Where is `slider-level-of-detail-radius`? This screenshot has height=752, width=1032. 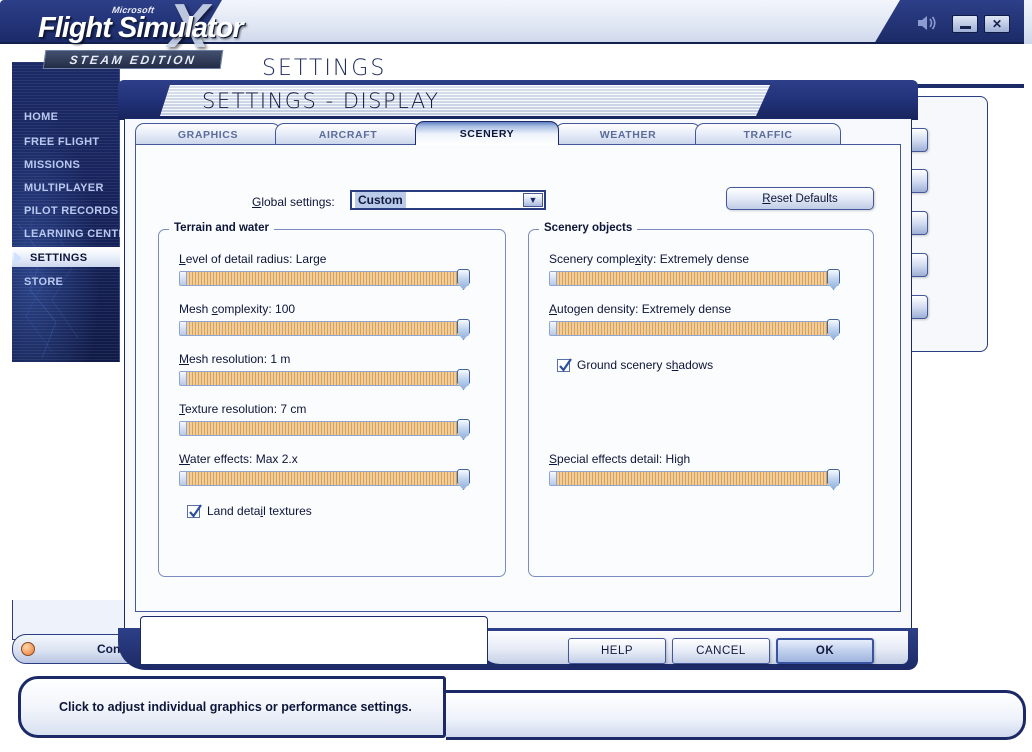 slider-level-of-detail-radius is located at coordinates (324, 279).